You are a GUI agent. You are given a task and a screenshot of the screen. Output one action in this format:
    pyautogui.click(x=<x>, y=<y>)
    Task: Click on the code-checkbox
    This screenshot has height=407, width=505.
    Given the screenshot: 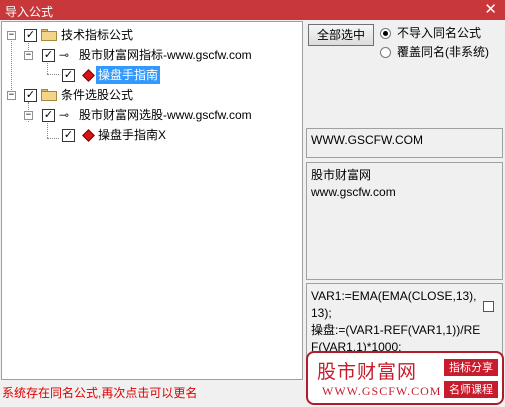 What is the action you would take?
    pyautogui.click(x=488, y=306)
    